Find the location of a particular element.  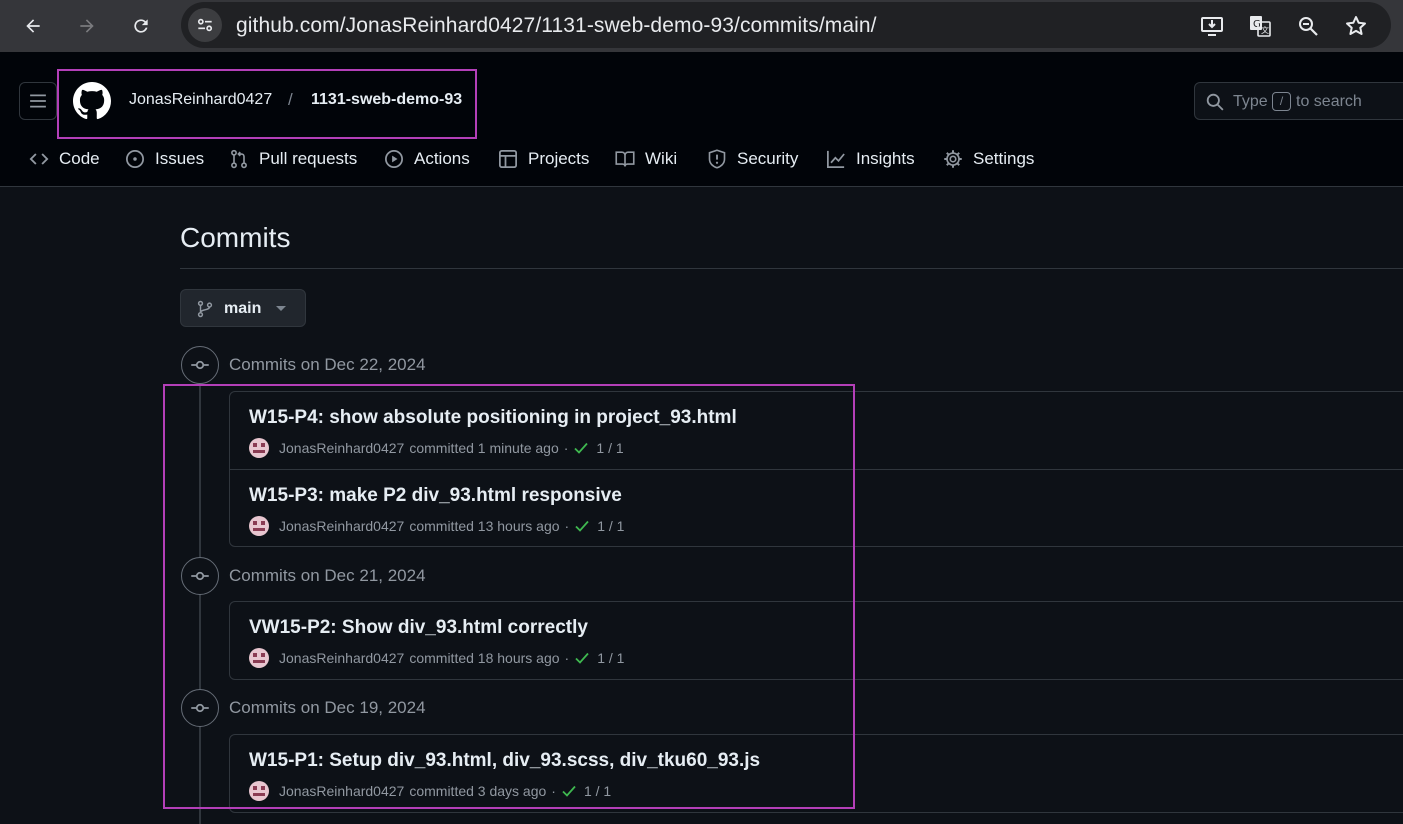

translate-icon: G文 is located at coordinates (1260, 26).